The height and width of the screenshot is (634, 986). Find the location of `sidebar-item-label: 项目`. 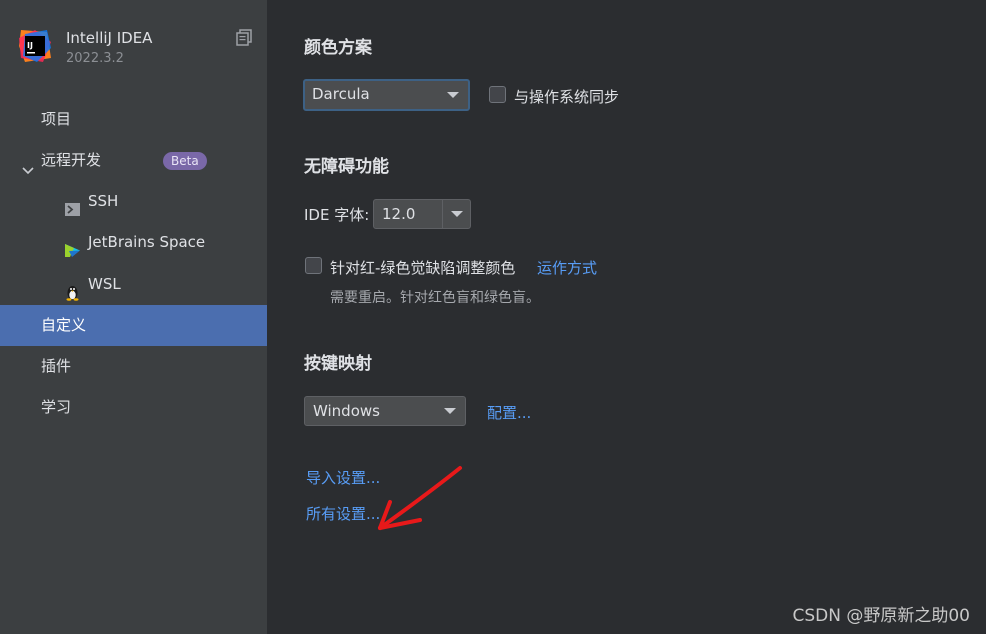

sidebar-item-label: 项目 is located at coordinates (56, 119).